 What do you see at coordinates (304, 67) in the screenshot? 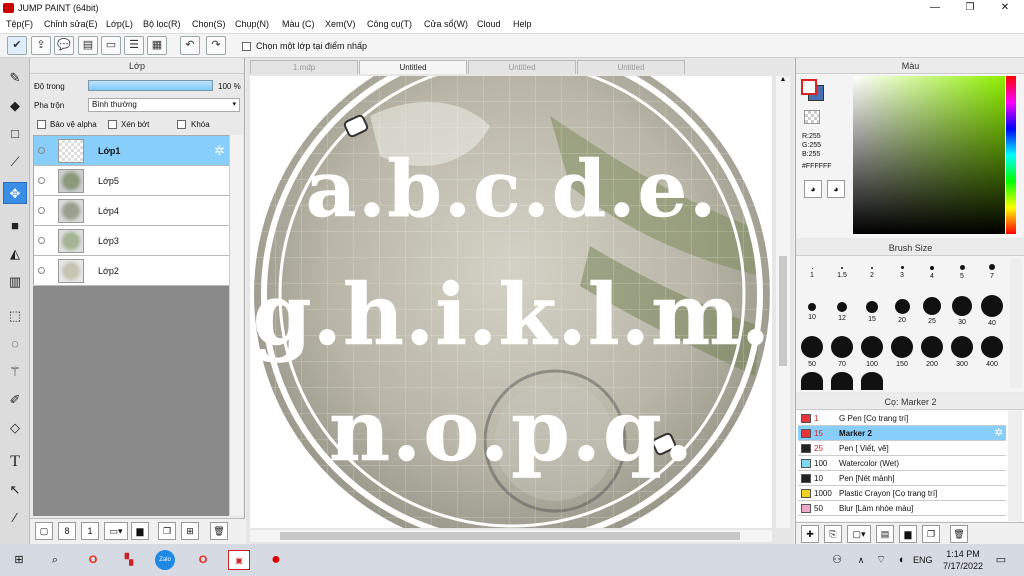
I see `tab-document: 1.mdp` at bounding box center [304, 67].